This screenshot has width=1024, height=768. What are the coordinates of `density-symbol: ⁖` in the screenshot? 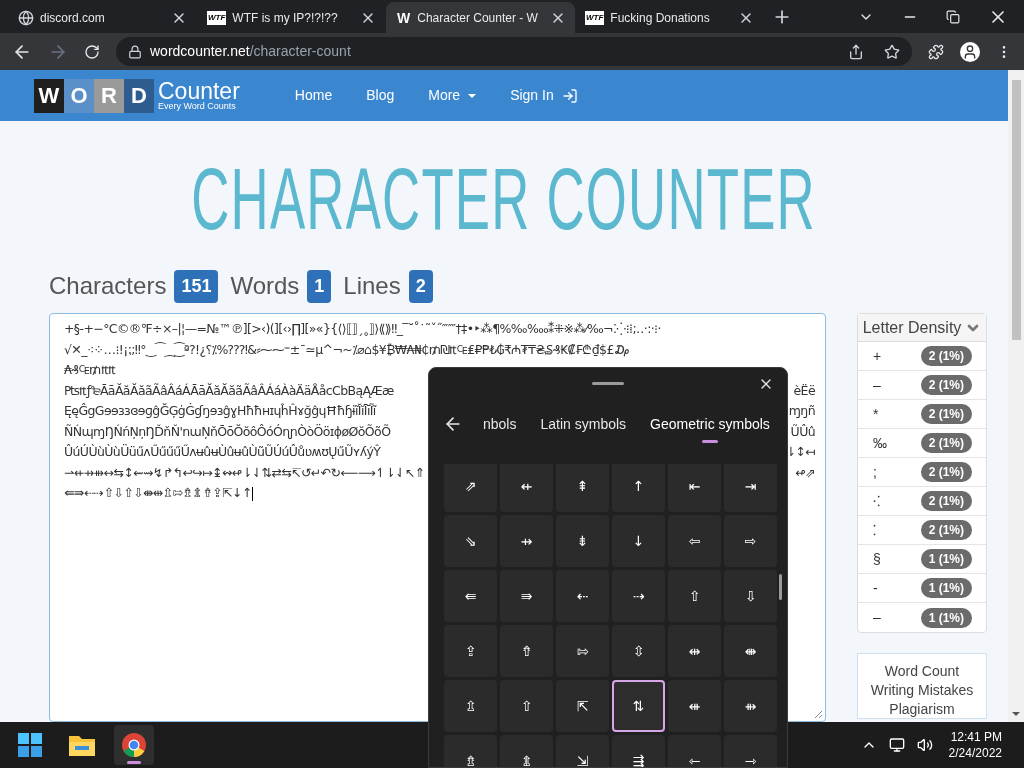 It's located at (876, 501).